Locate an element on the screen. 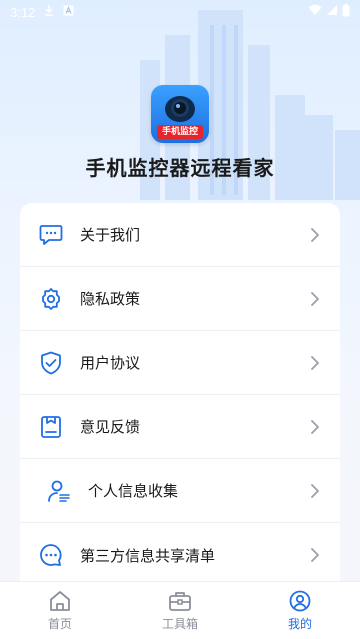 This screenshot has width=360, height=639. nav-label-home: 首页 is located at coordinates (59, 624).